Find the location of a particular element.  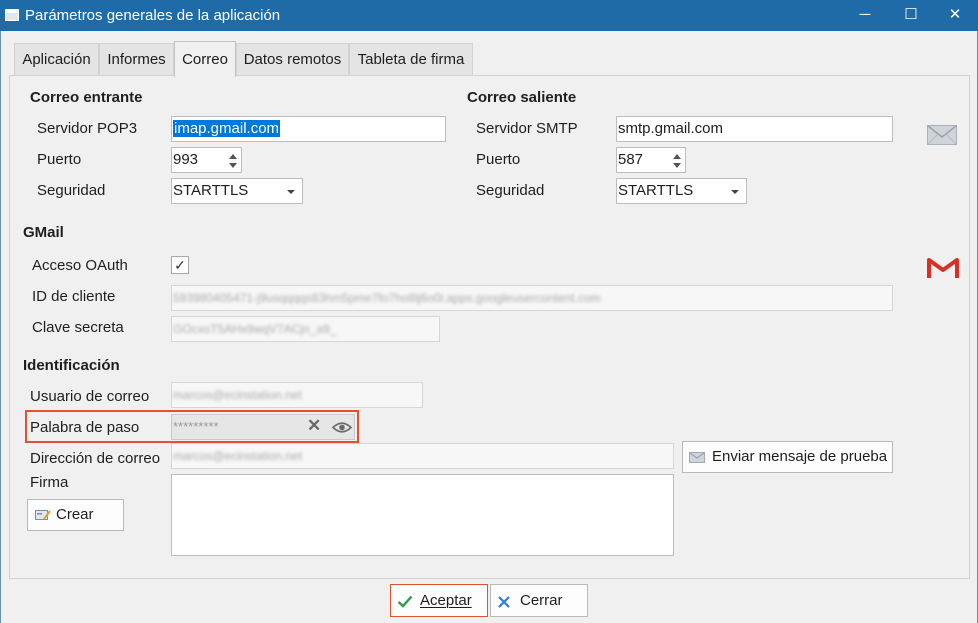

tab-informes: Informes is located at coordinates (136, 59).